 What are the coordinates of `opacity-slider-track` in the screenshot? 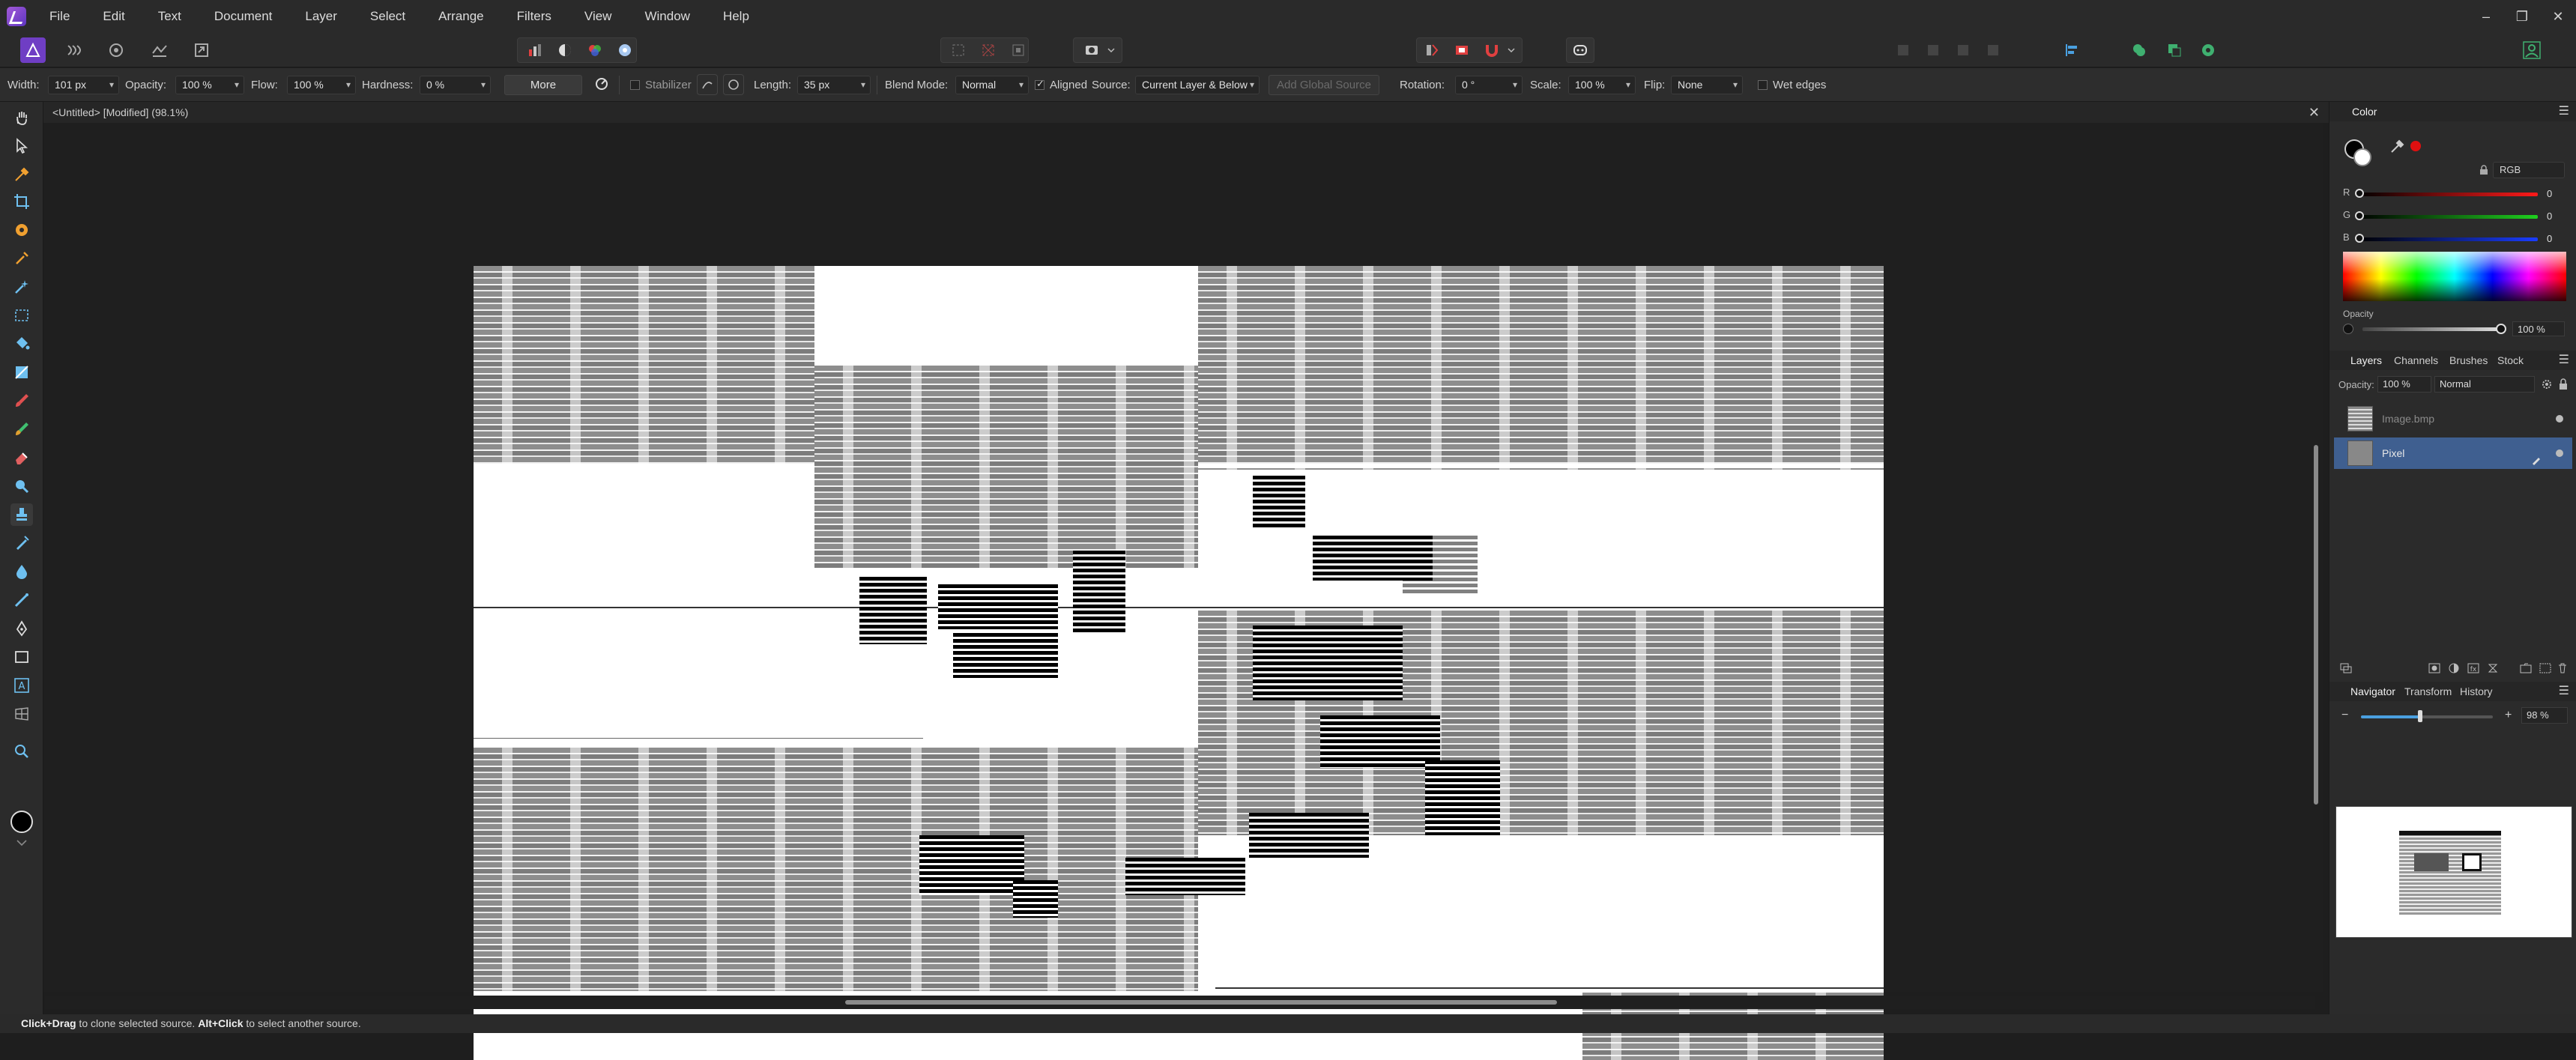 It's located at (2431, 329).